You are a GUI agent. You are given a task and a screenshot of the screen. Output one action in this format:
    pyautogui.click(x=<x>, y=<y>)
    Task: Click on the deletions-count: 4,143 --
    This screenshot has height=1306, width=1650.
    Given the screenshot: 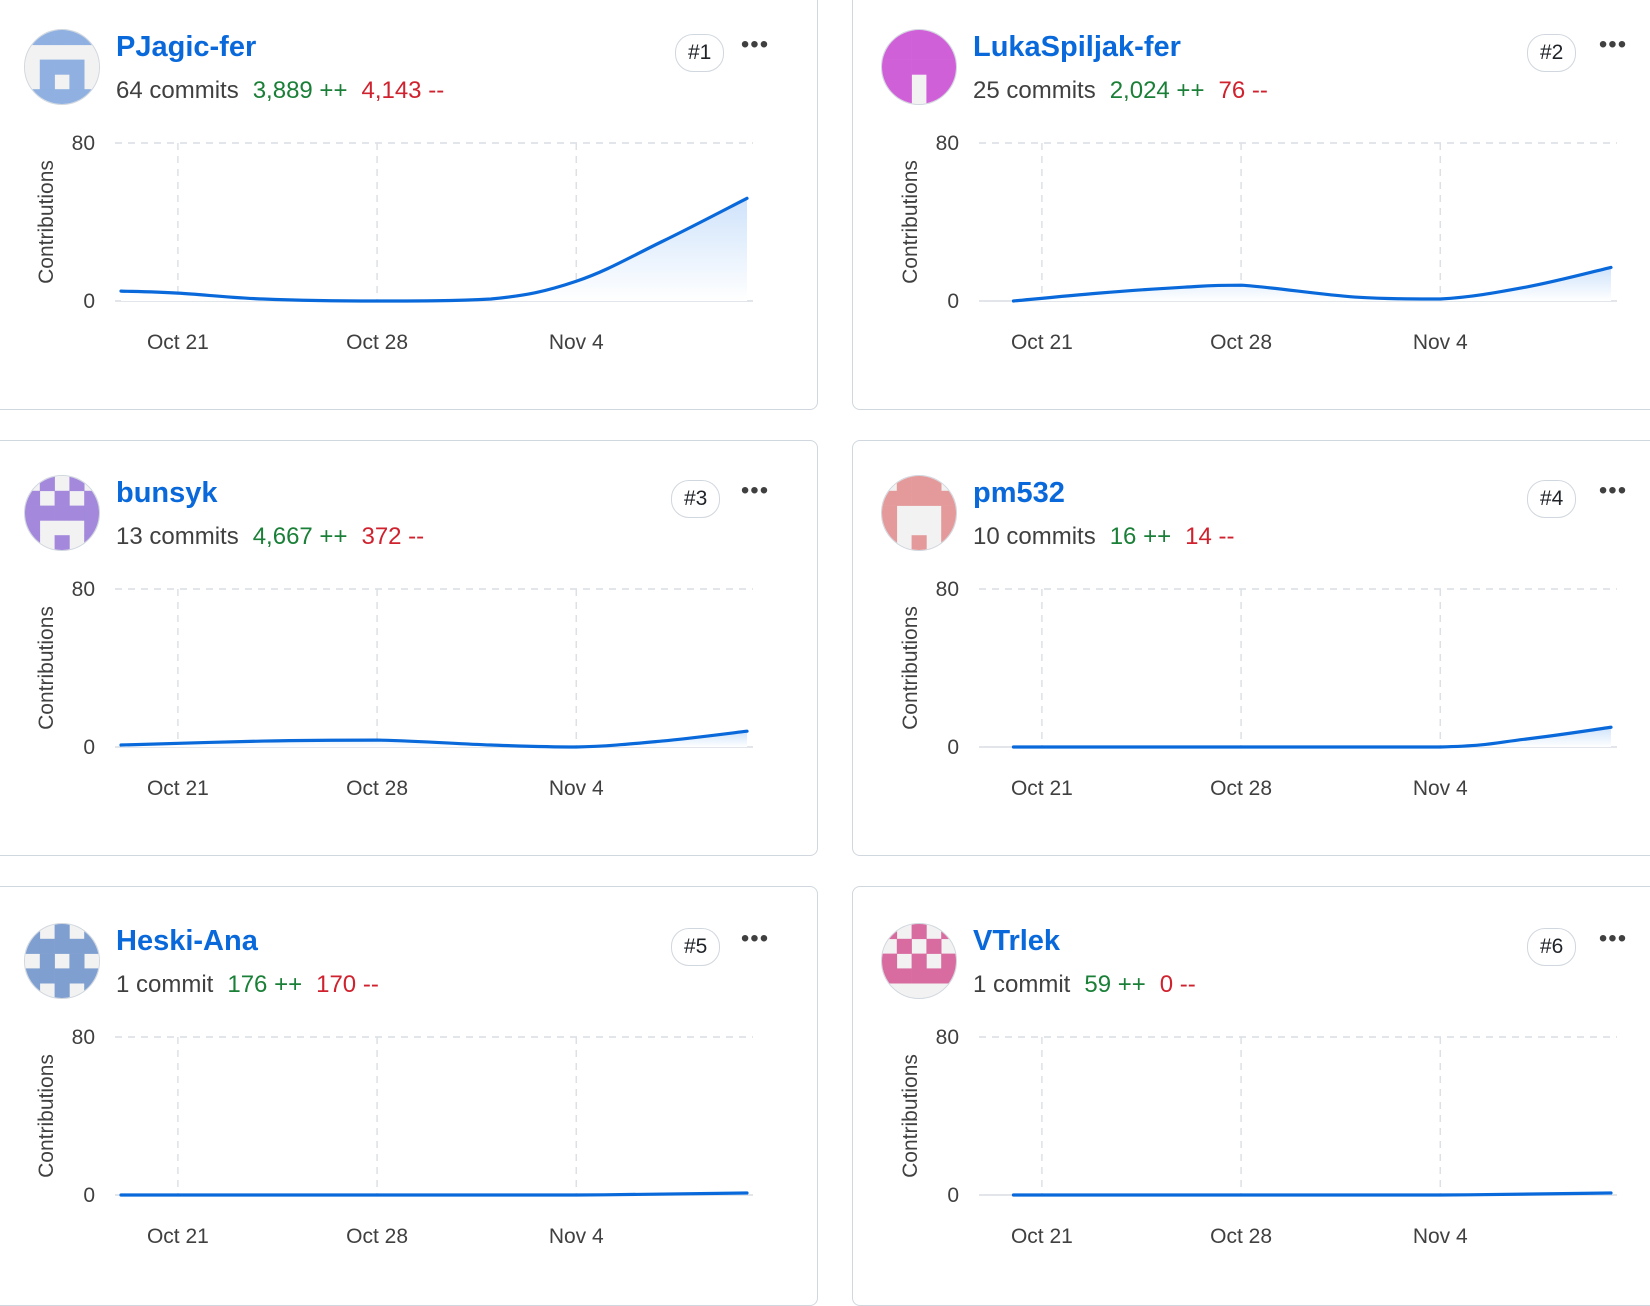 What is the action you would take?
    pyautogui.click(x=403, y=90)
    